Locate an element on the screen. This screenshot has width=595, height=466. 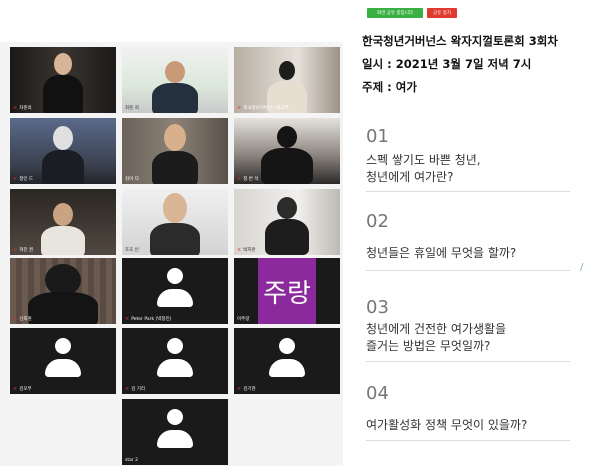
question-text: 청년에게 건전한 여가생활을 즐거는 방법은 무엇일까? is located at coordinates (436, 337).